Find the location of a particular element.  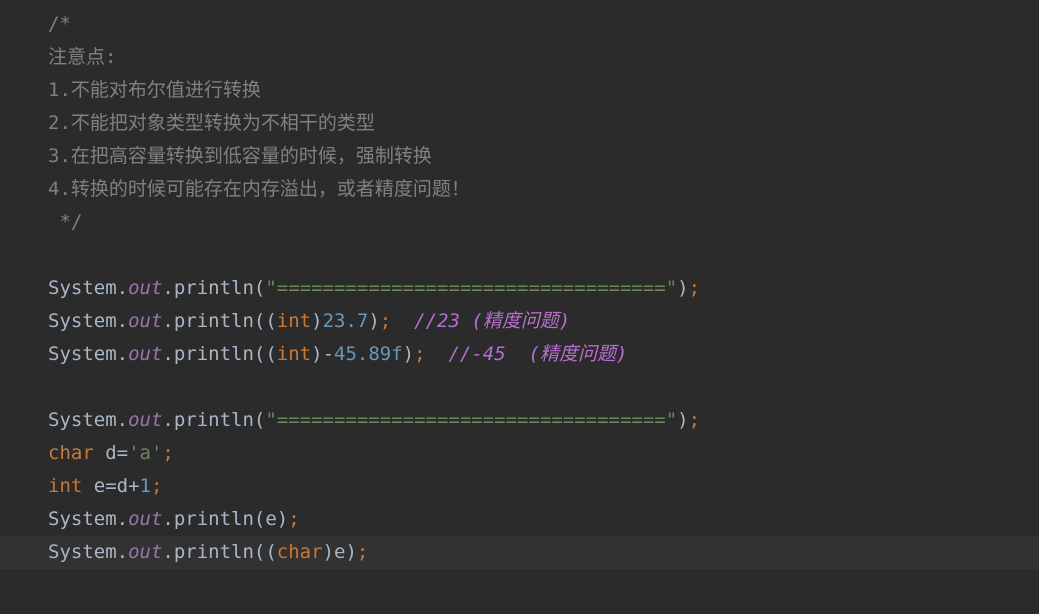

current-code-line: System.out.println((char)e); is located at coordinates (519, 552).